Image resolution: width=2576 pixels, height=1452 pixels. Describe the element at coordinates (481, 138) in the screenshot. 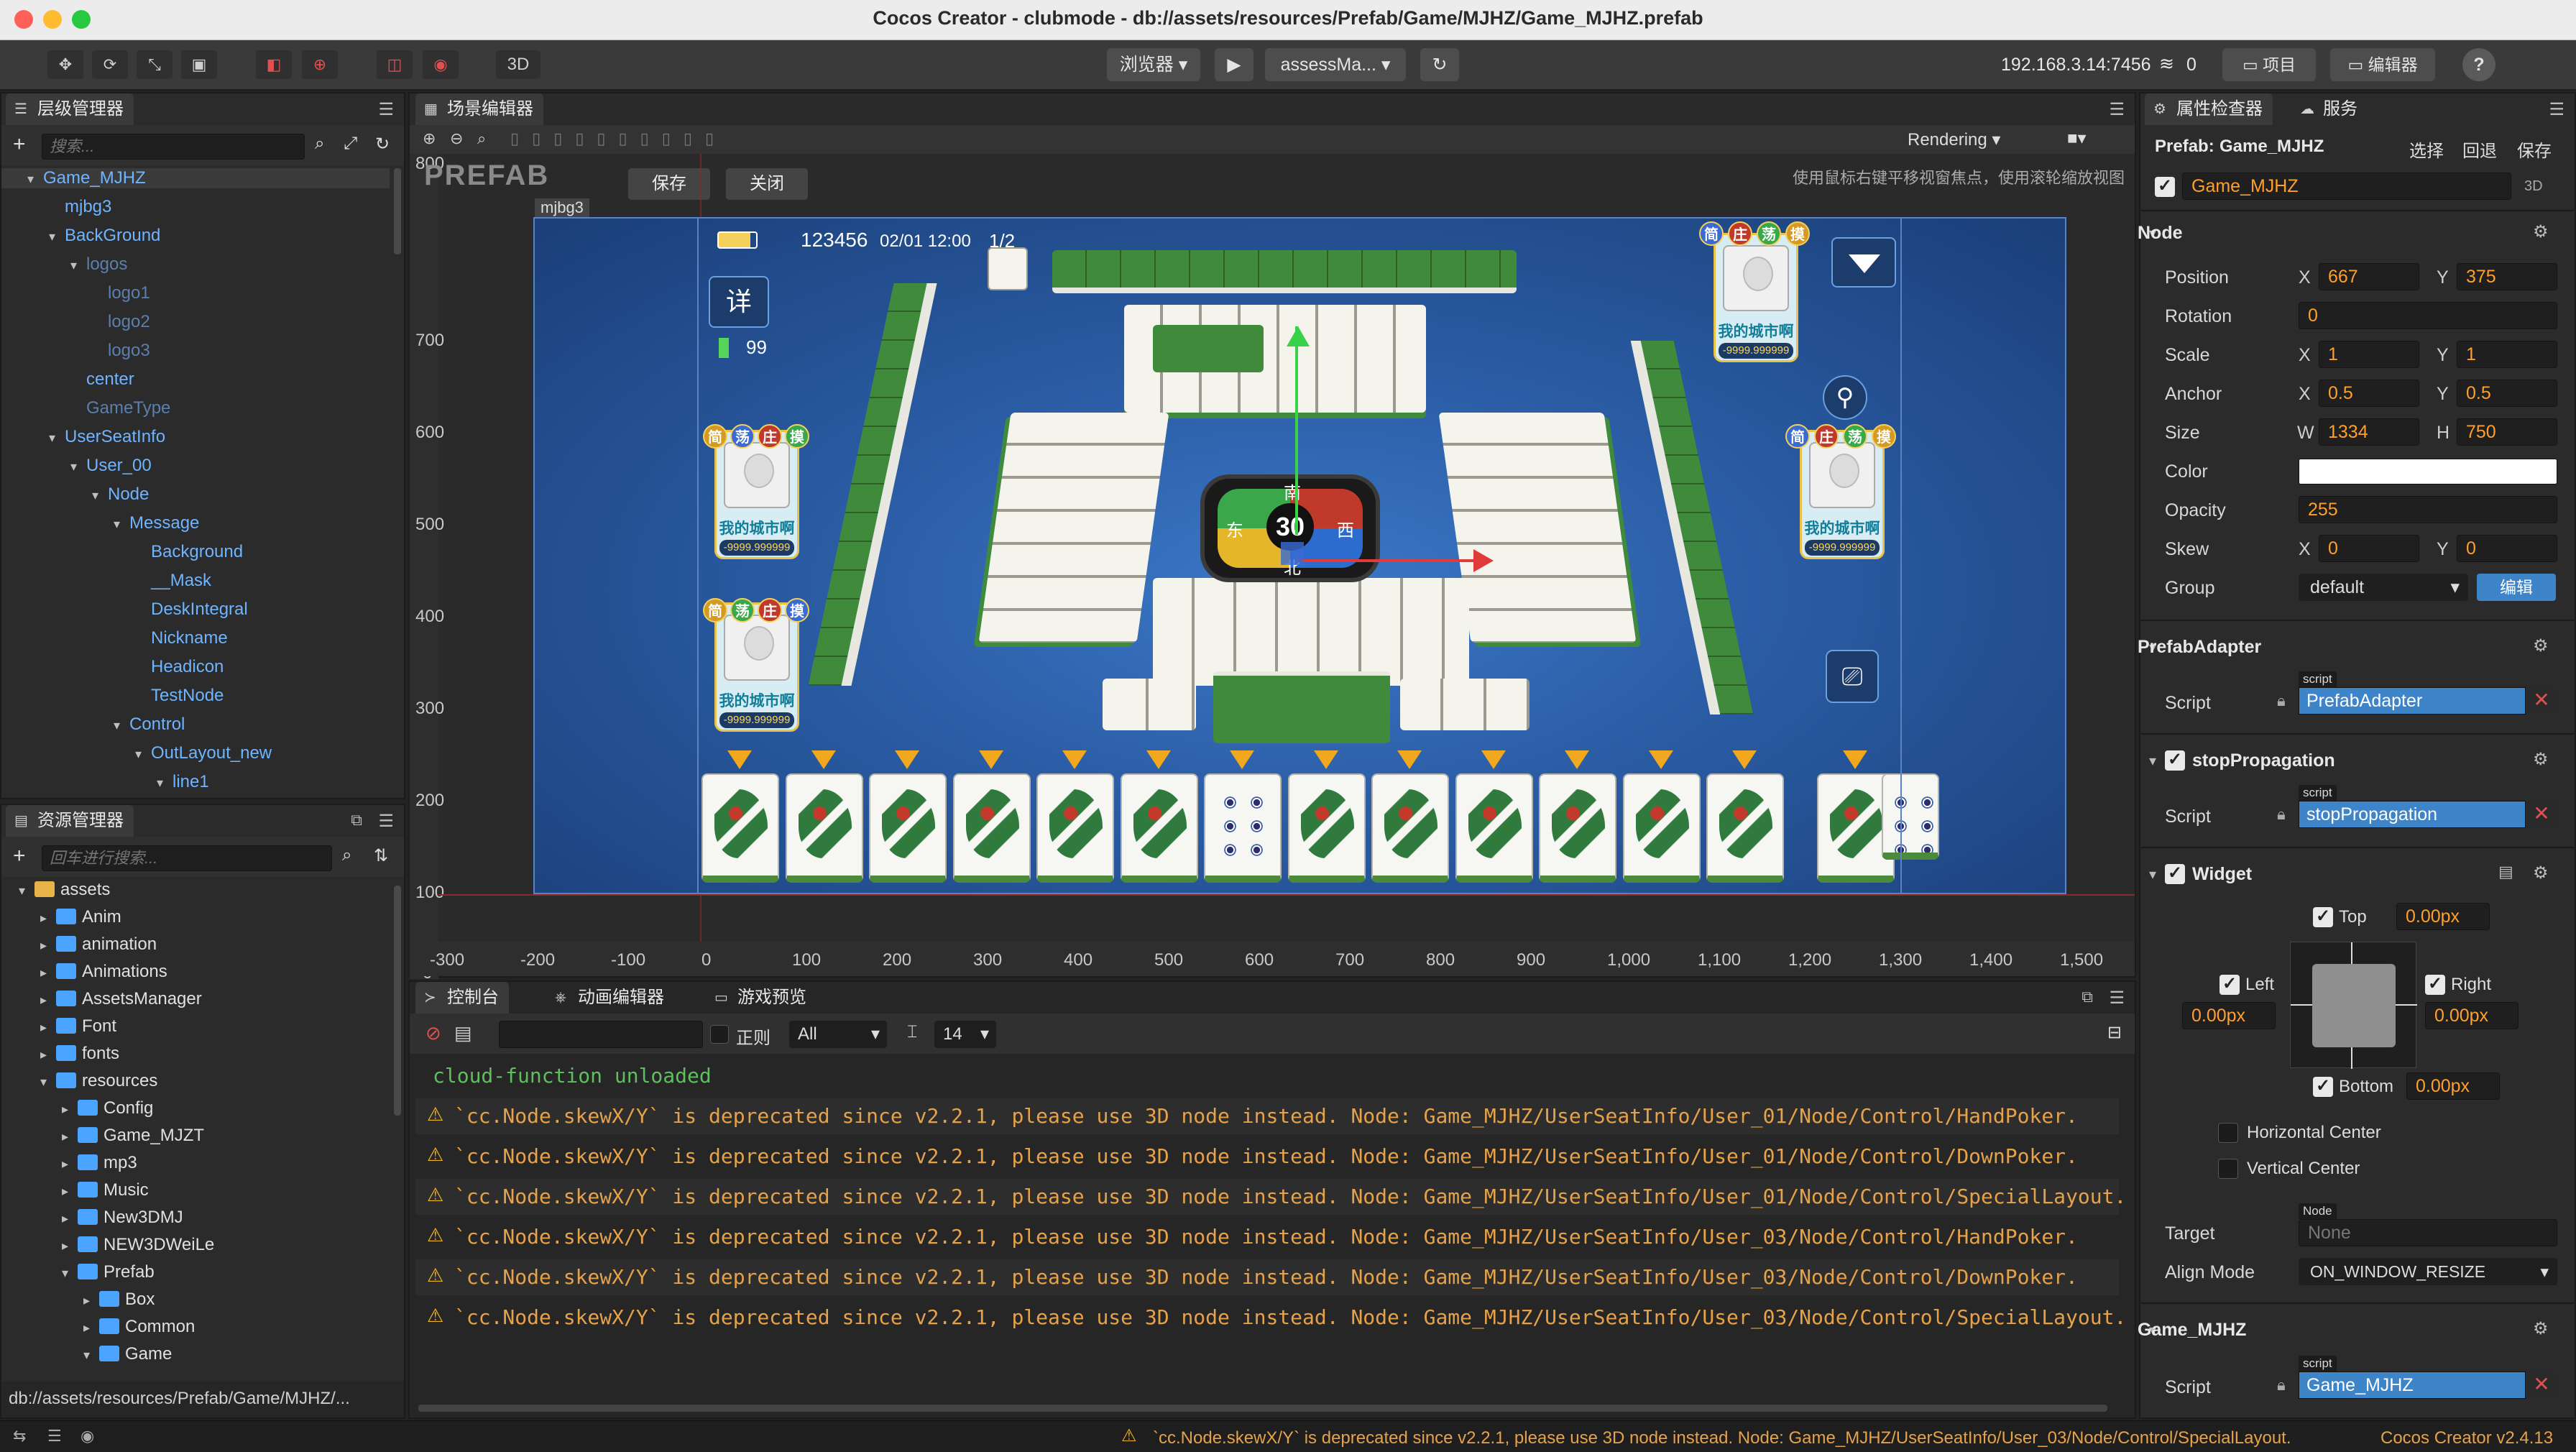

I see `zoom-fit-icon: ⌕` at that location.